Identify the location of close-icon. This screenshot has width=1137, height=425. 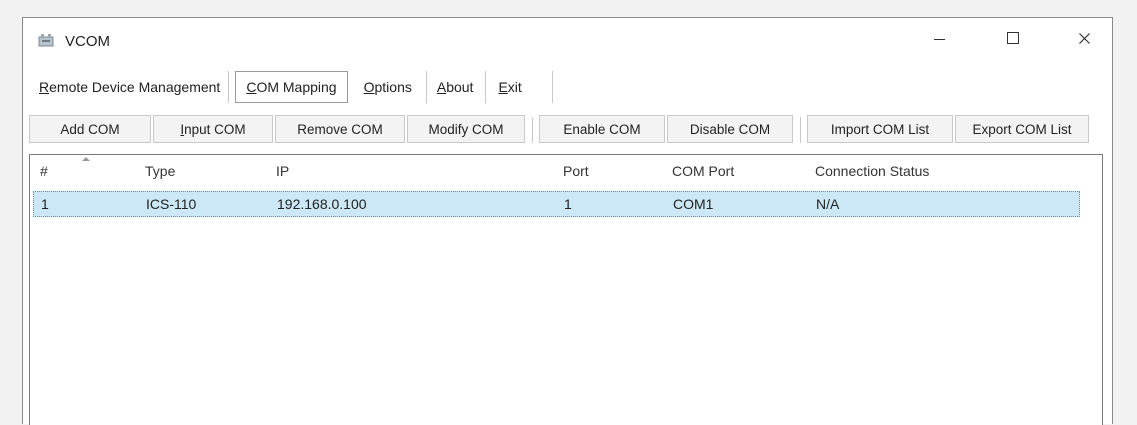
(1084, 38).